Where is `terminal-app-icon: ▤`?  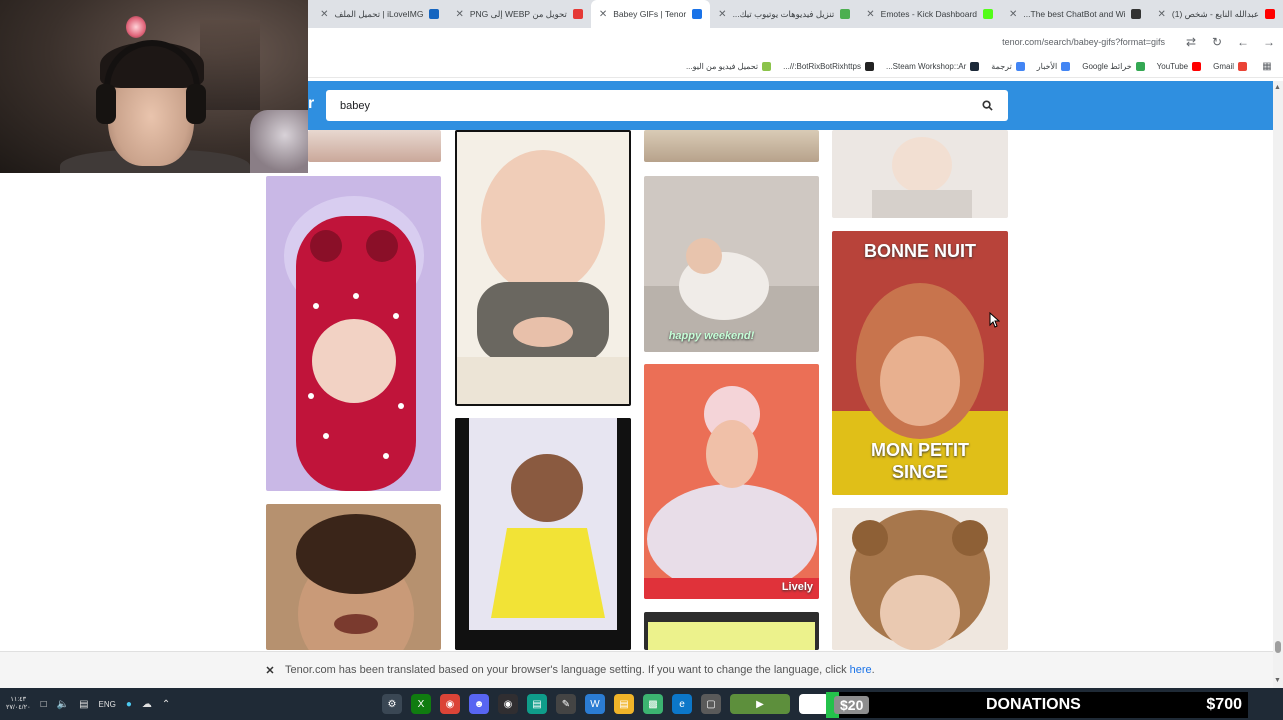
terminal-app-icon: ▤ is located at coordinates (537, 704).